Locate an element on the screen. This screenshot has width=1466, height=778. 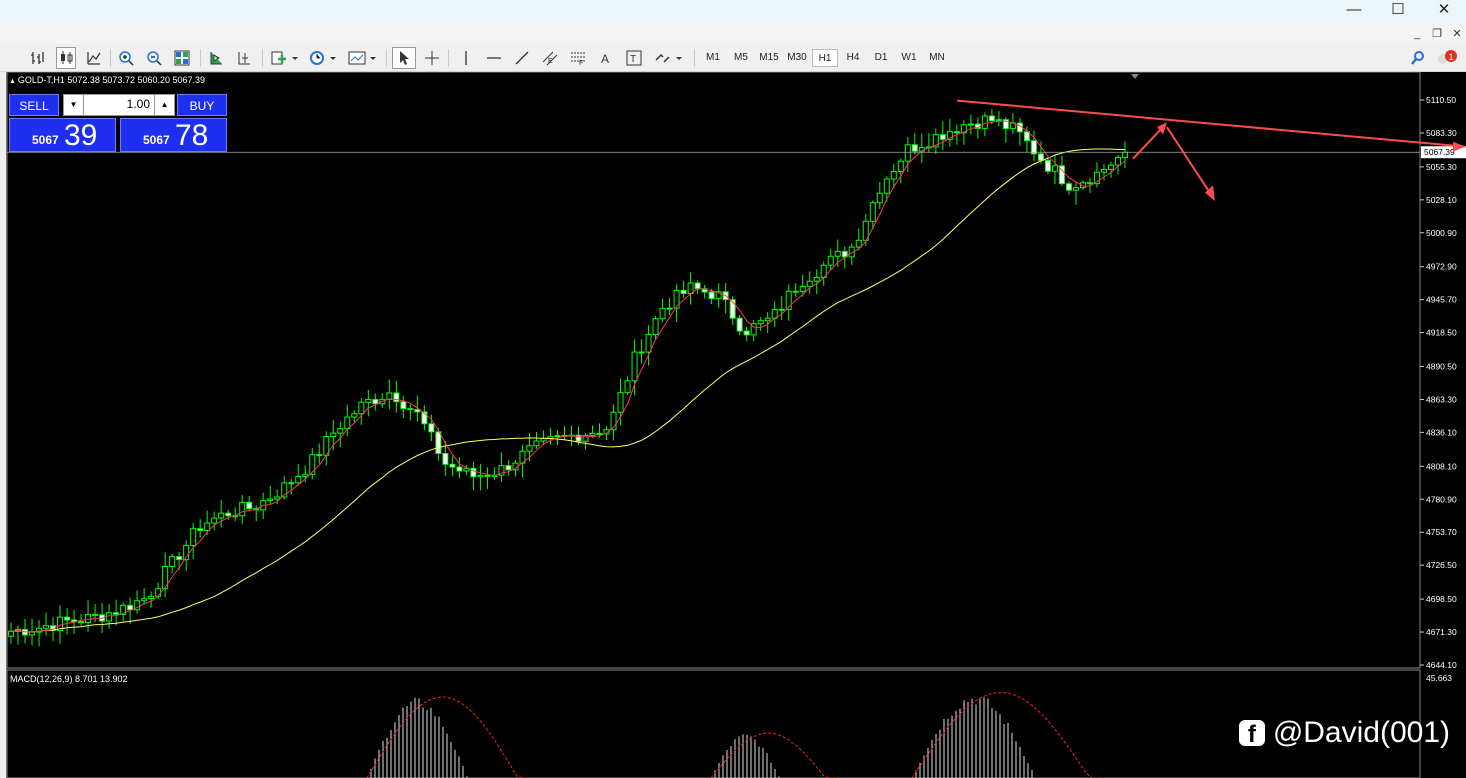
text-tool-icon: A is located at coordinates (606, 58).